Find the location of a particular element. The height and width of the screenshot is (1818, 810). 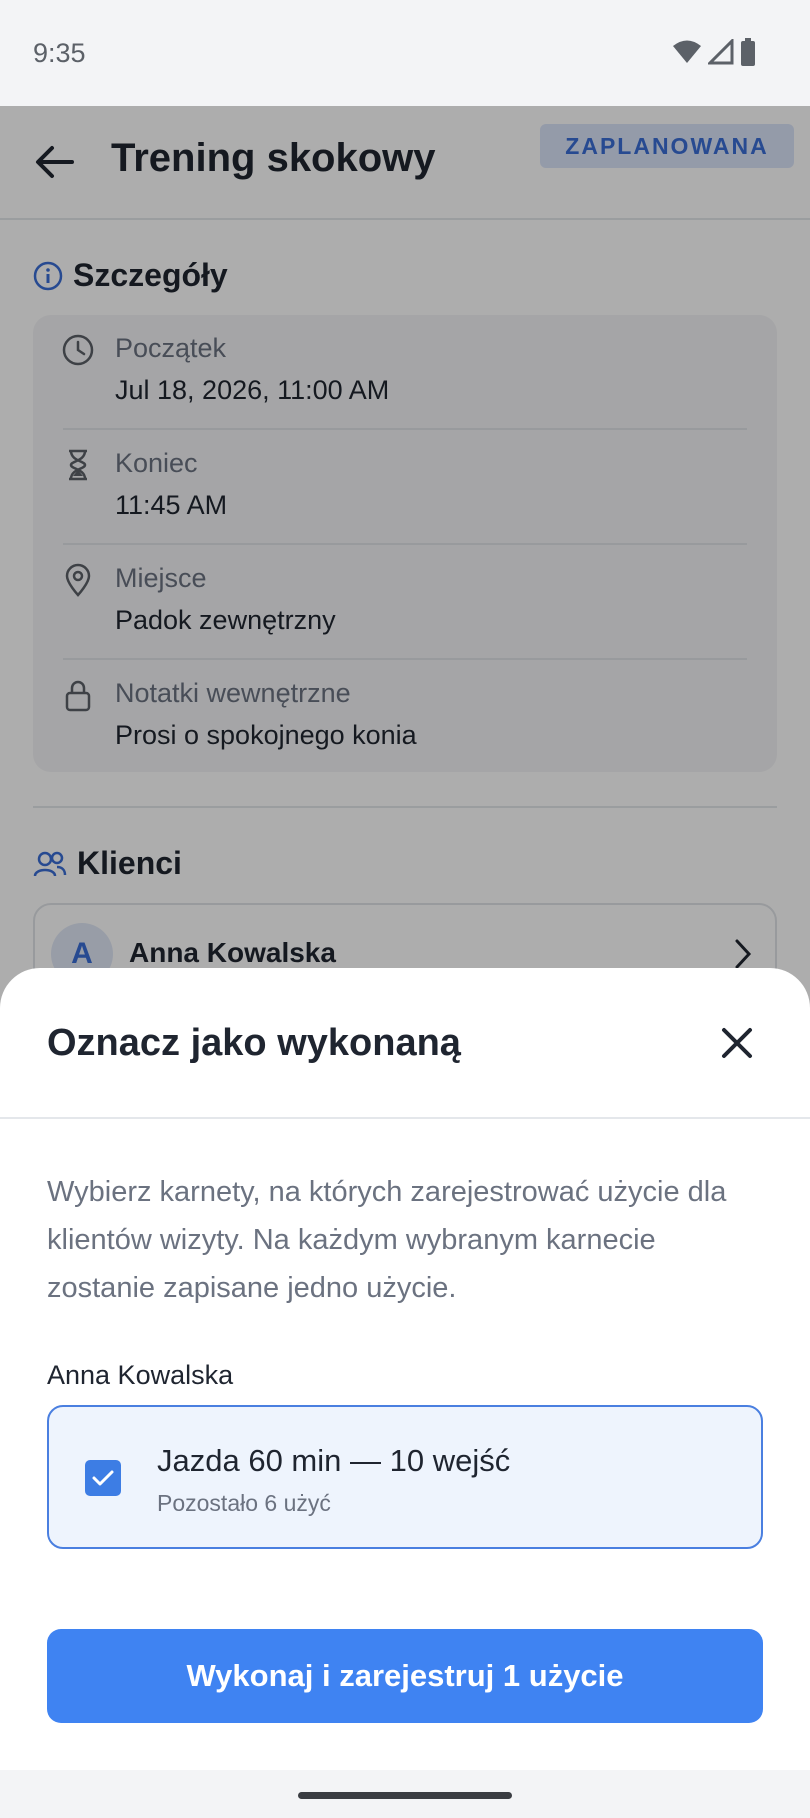

battery-icon is located at coordinates (748, 52).